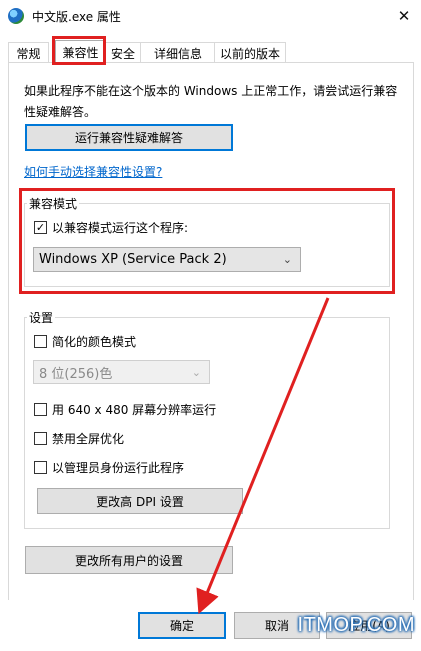  Describe the element at coordinates (94, 342) in the screenshot. I see `reduced-color-label: 简化的颜色模式` at that location.